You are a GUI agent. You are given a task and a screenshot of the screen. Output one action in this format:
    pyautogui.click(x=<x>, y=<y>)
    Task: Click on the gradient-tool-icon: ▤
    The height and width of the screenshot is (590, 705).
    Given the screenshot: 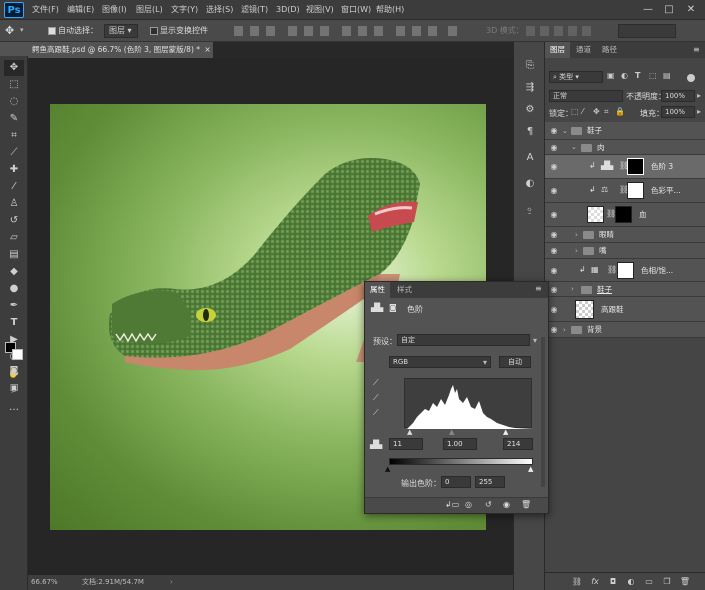 What is the action you would take?
    pyautogui.click(x=14, y=255)
    